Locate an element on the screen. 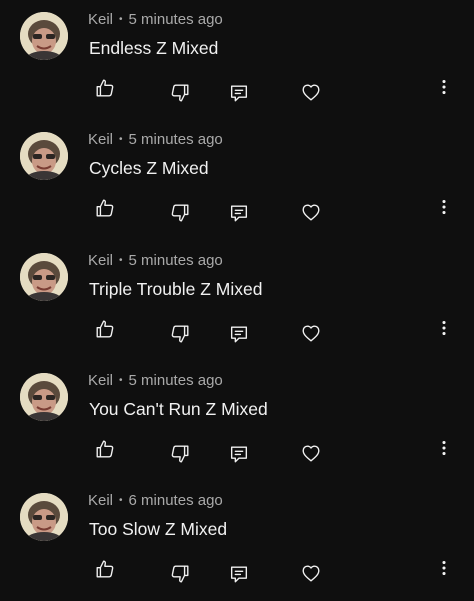 This screenshot has width=474, height=601. comment-timestamp: 6 minutes ago is located at coordinates (175, 500).